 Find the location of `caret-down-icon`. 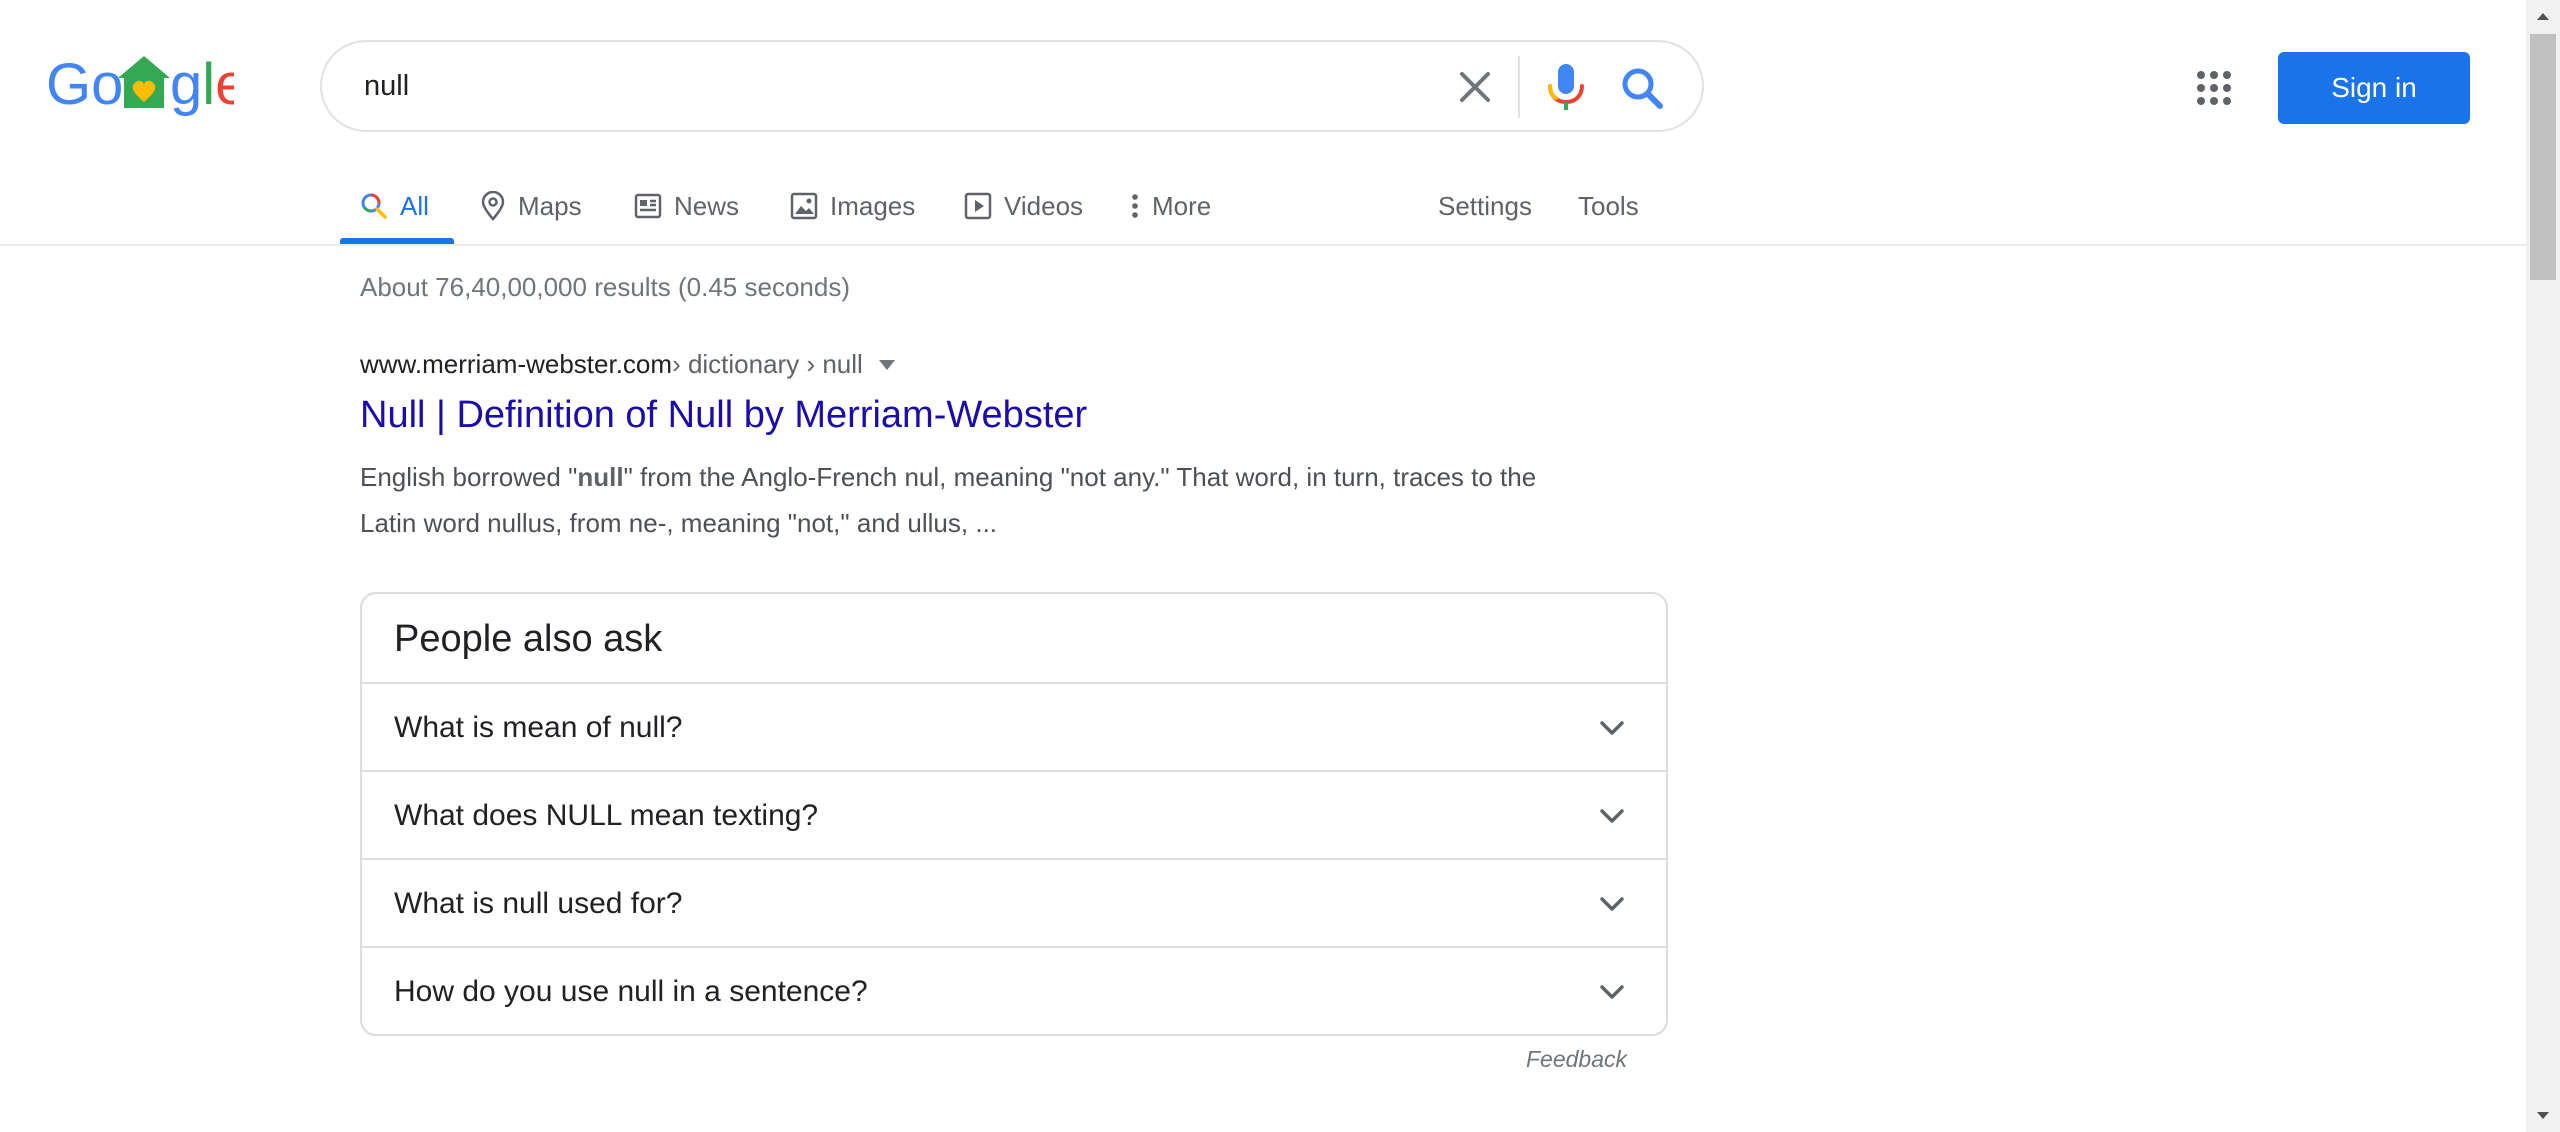

caret-down-icon is located at coordinates (886, 364).